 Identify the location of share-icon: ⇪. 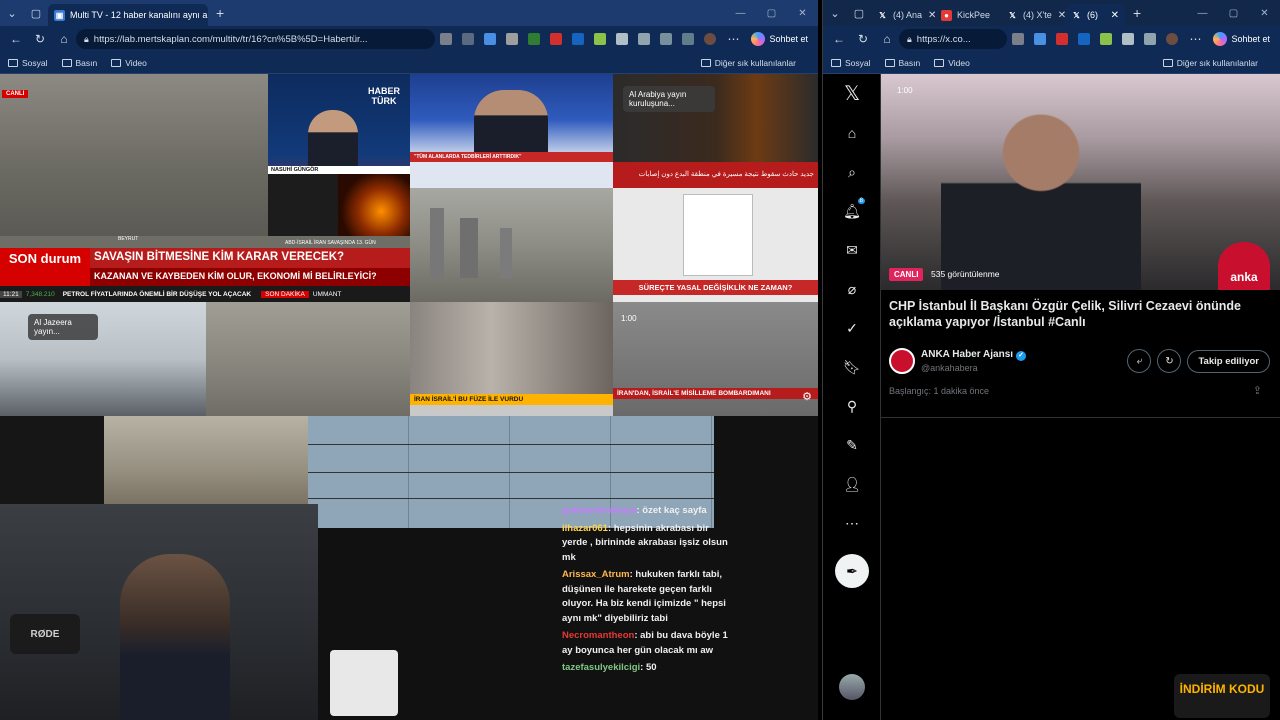
(1257, 390).